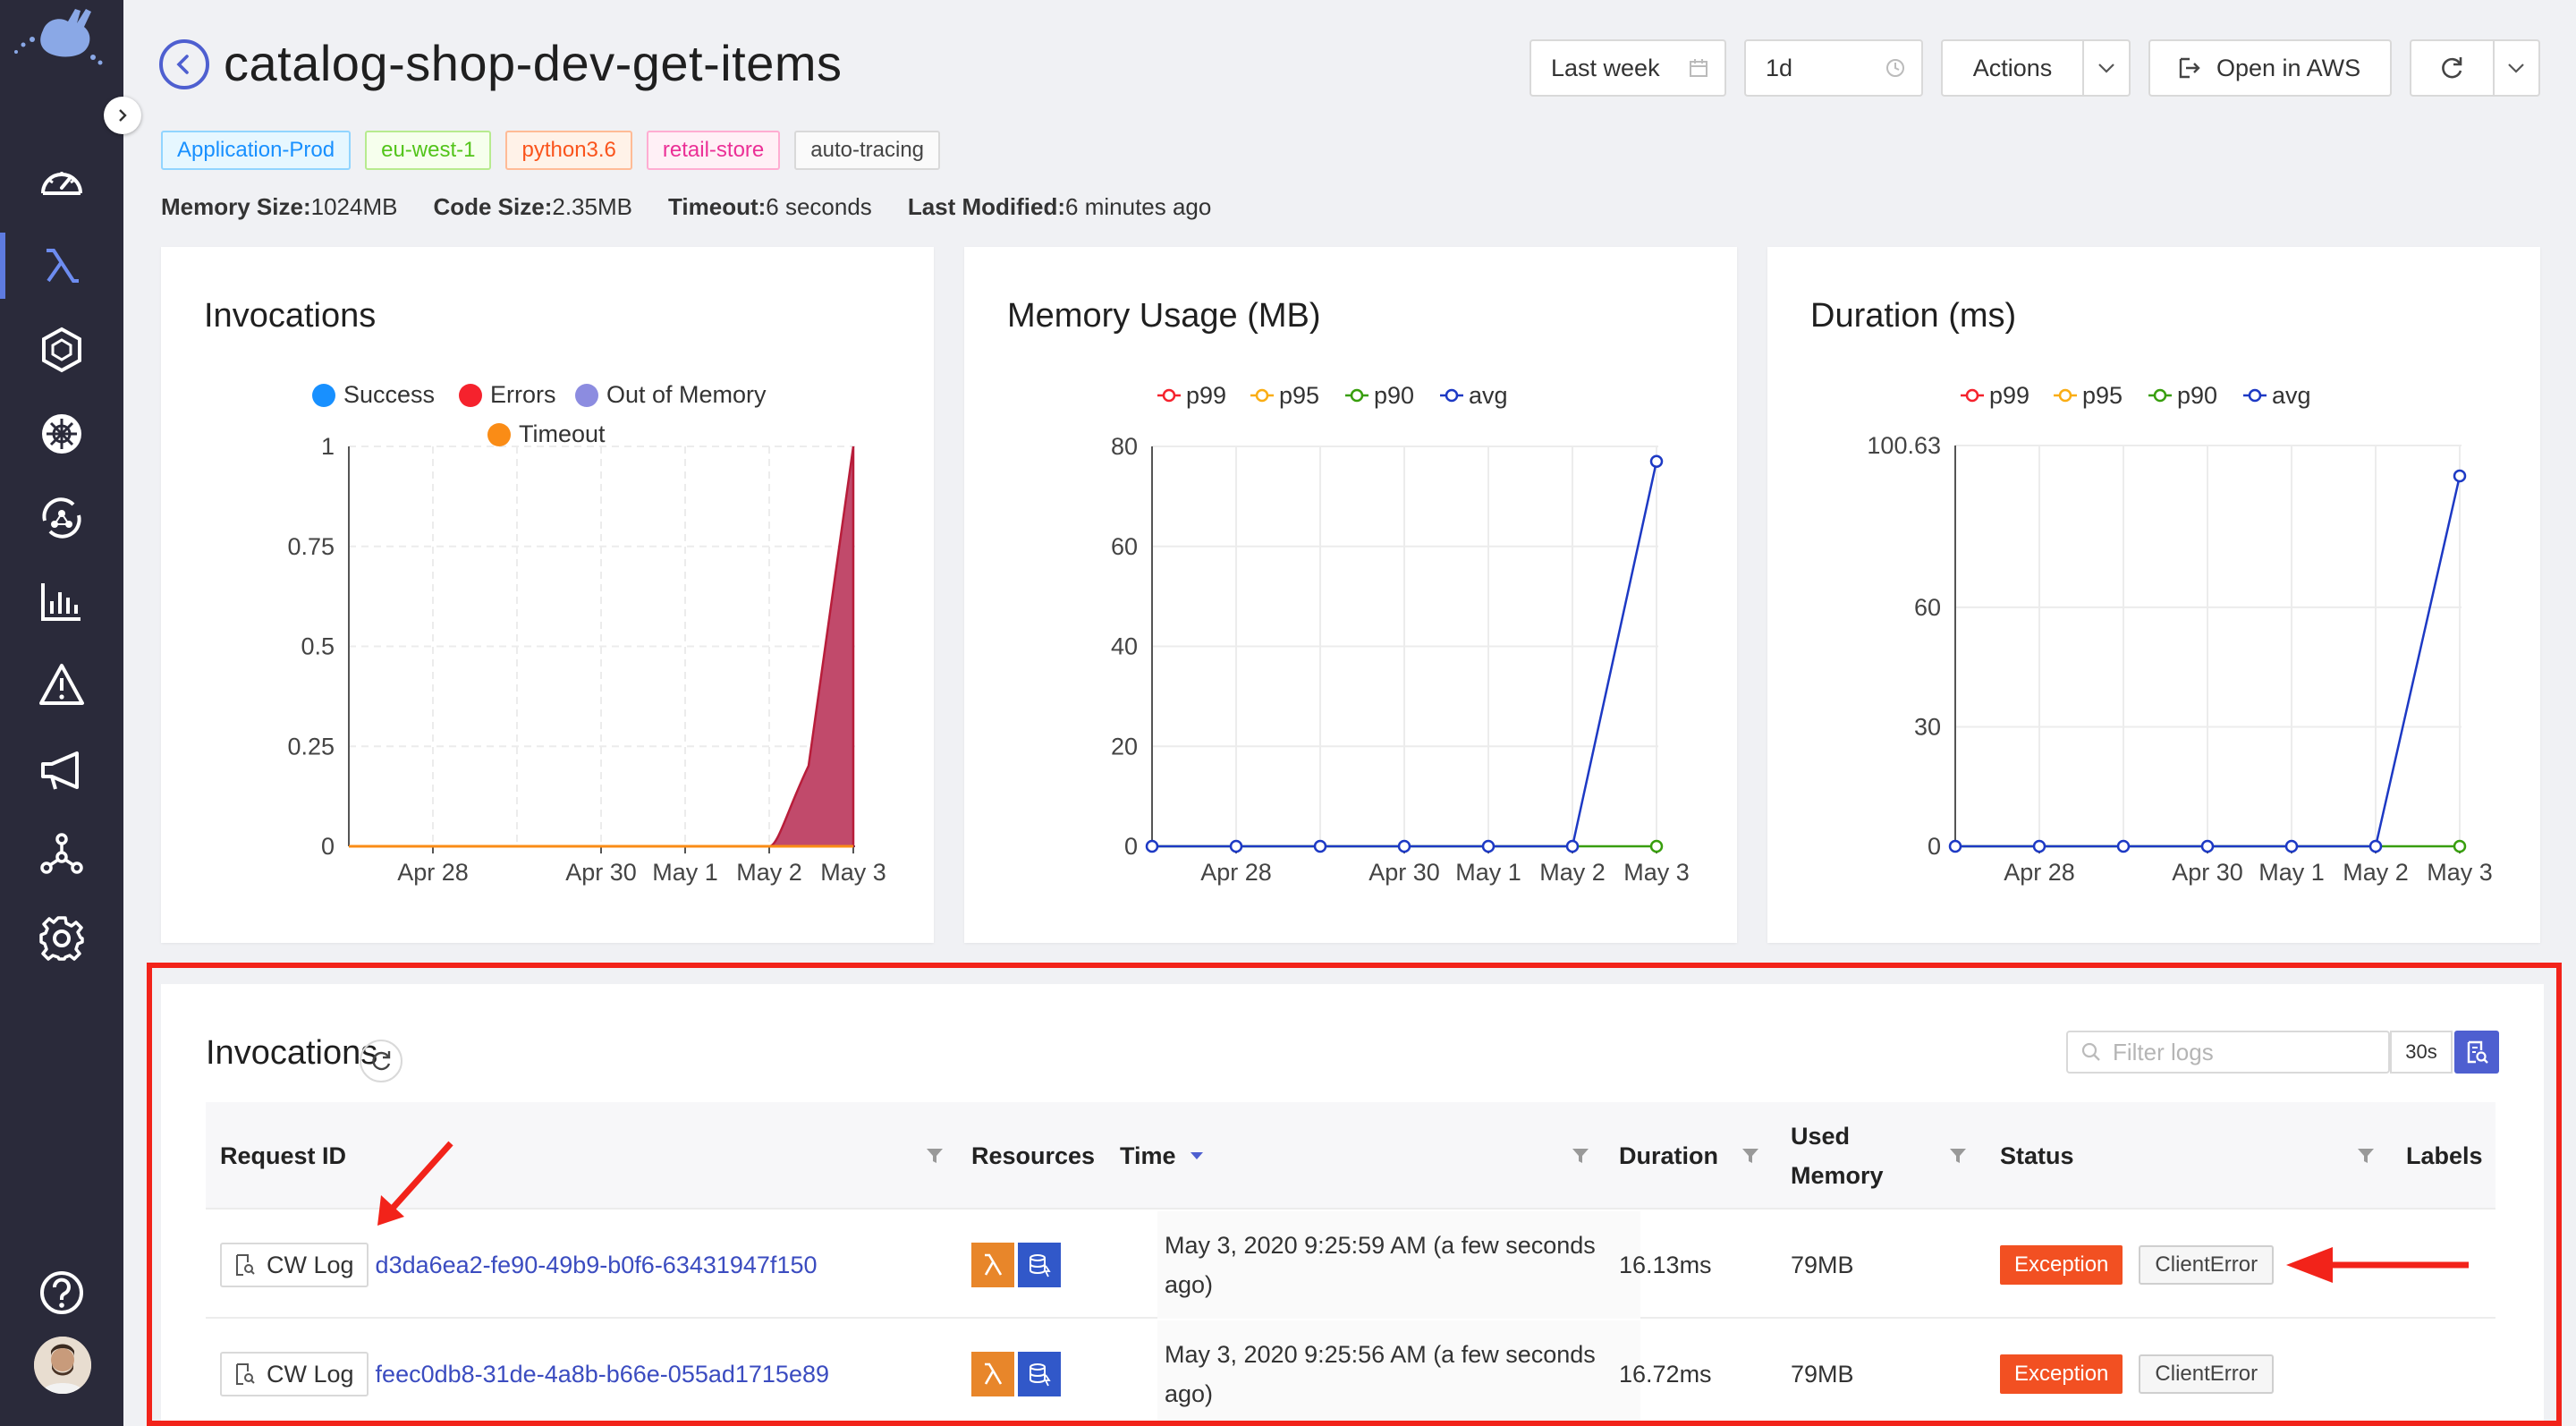  What do you see at coordinates (1059, 207) in the screenshot?
I see `last-modified: Last Modified:6 minutes ago` at bounding box center [1059, 207].